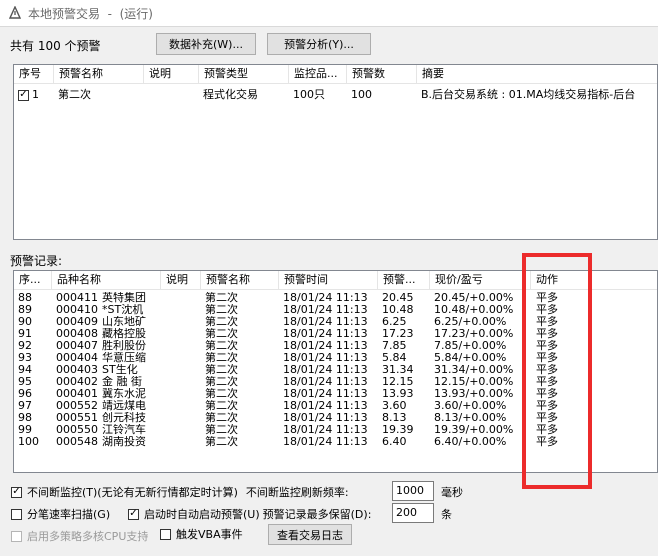 This screenshot has width=658, height=556. I want to click on multi-strategy-option: 启用多策略多核CPU支持, so click(79, 536).